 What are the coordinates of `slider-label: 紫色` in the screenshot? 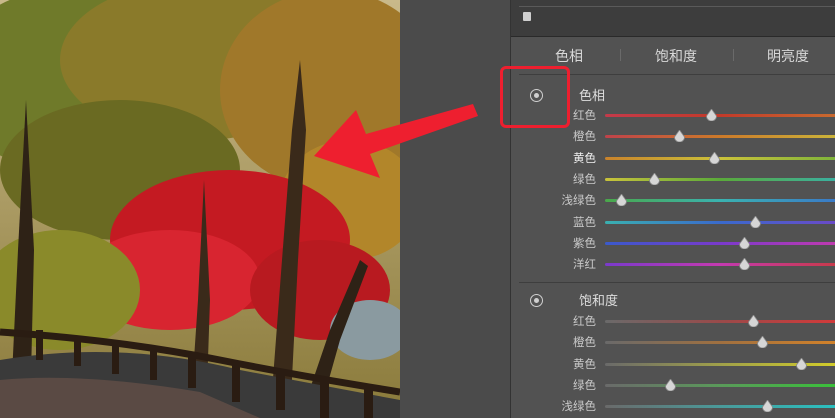 It's located at (584, 242).